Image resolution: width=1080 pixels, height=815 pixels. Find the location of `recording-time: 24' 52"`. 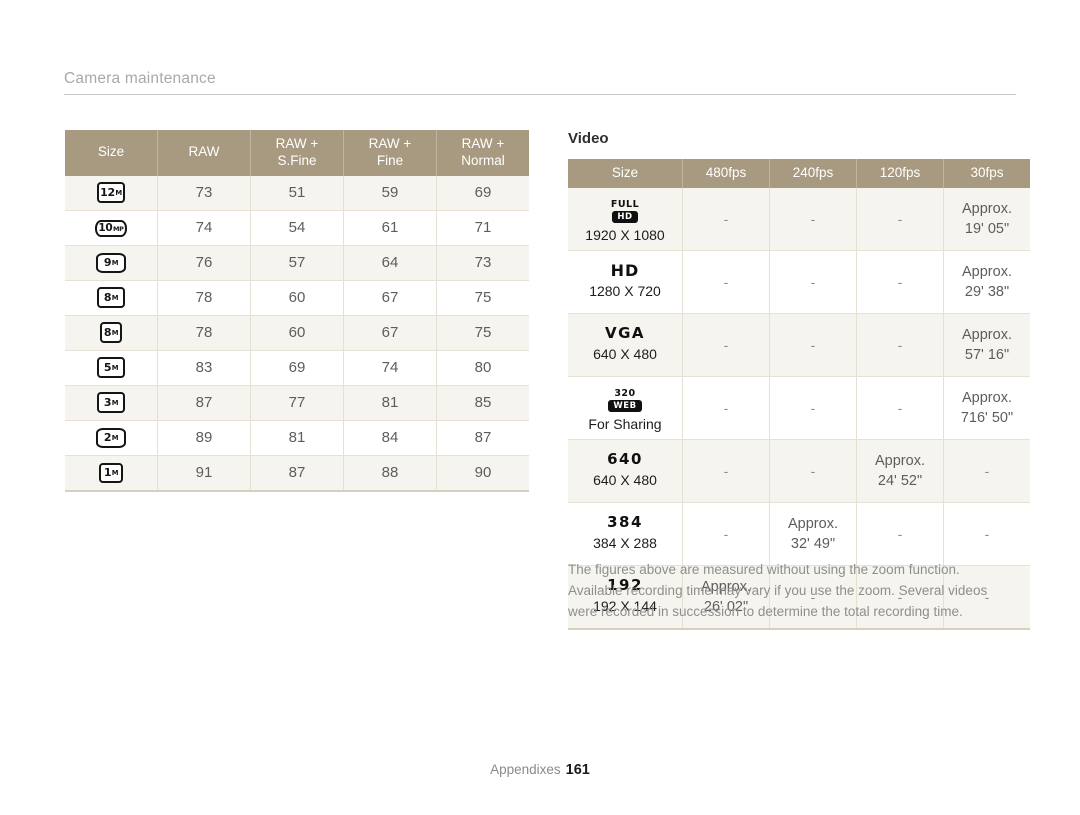

recording-time: 24' 52" is located at coordinates (900, 480).